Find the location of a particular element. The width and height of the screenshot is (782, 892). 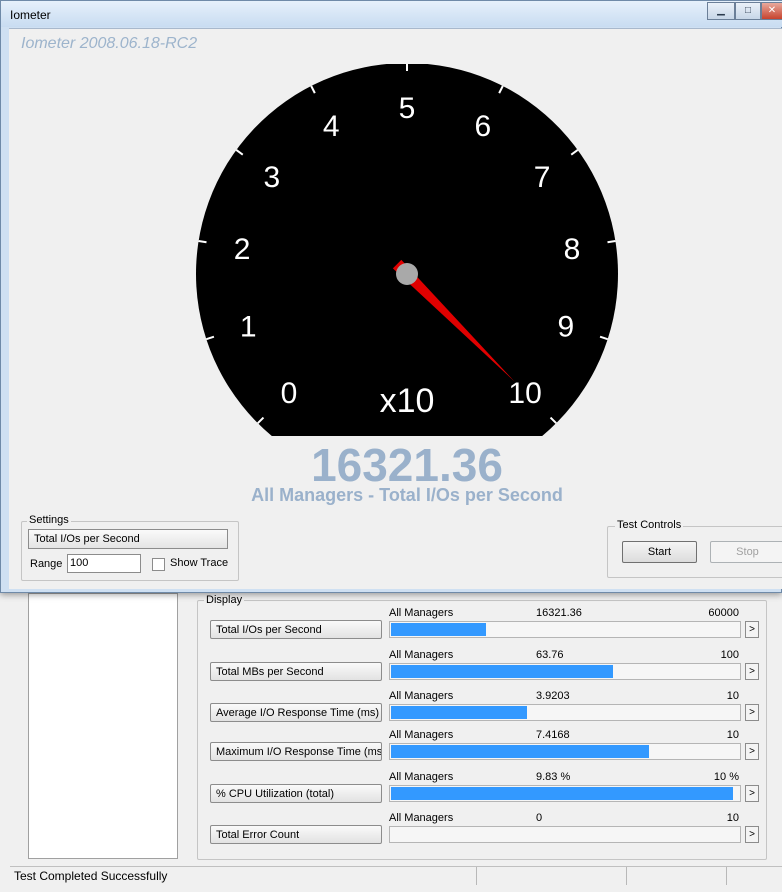

minimize-button: ▁ is located at coordinates (721, 11).